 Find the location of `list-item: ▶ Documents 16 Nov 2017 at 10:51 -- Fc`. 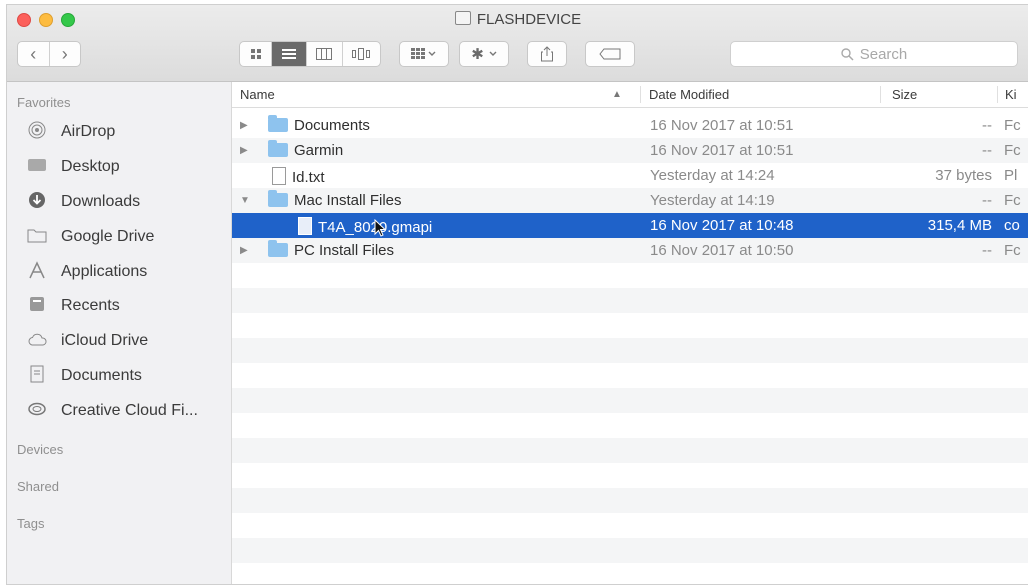

list-item: ▶ Documents 16 Nov 2017 at 10:51 -- Fc is located at coordinates (630, 125).